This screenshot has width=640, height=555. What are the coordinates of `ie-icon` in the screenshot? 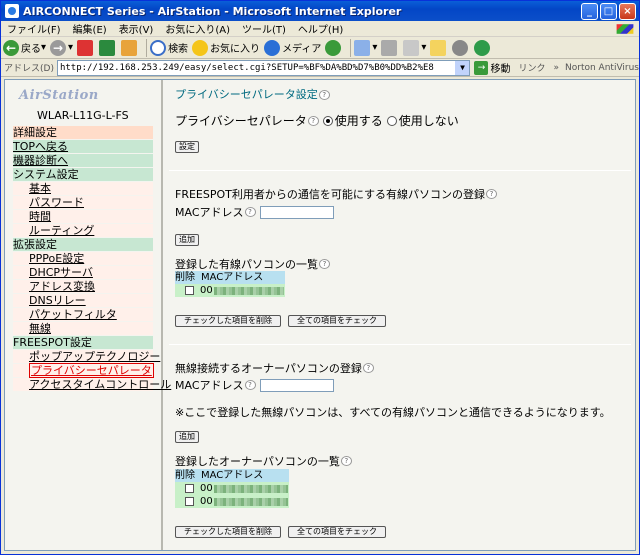 It's located at (12, 11).